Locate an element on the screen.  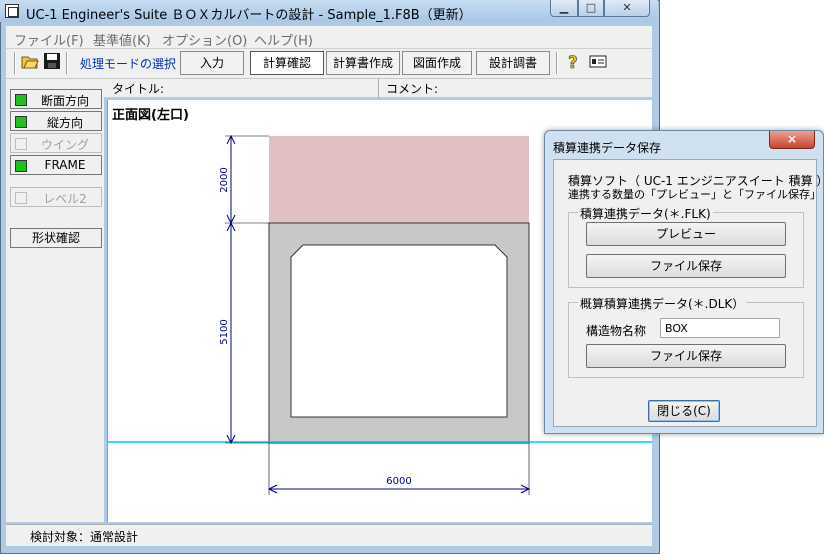
side-button-frame: FRAME is located at coordinates (56, 165).